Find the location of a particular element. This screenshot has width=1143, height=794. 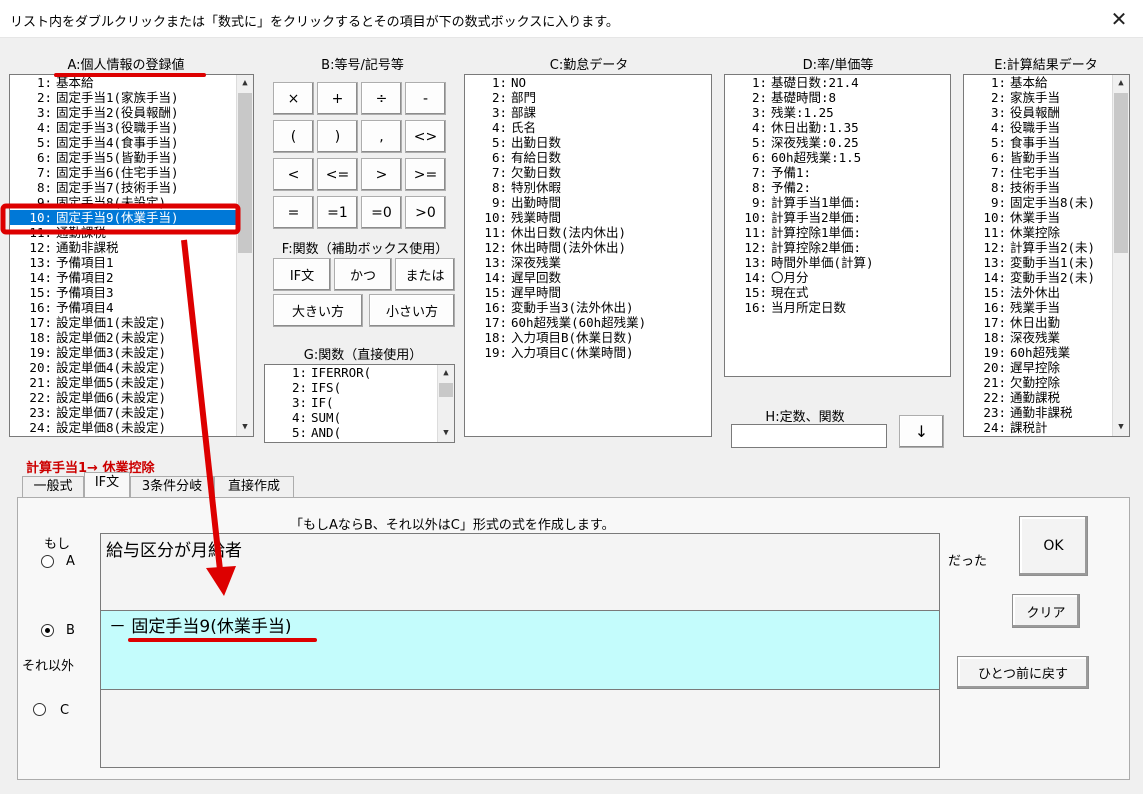

symbol-button: =0 is located at coordinates (381, 212).